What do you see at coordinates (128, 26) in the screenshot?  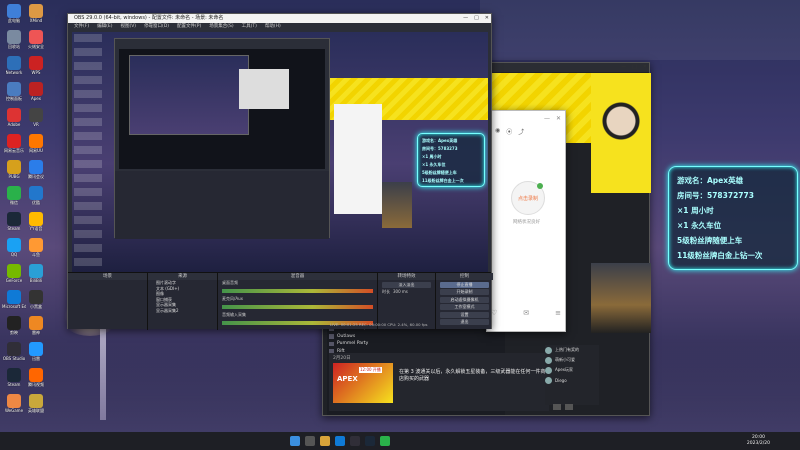 I see `obs-menu-item: 视图(V)` at bounding box center [128, 26].